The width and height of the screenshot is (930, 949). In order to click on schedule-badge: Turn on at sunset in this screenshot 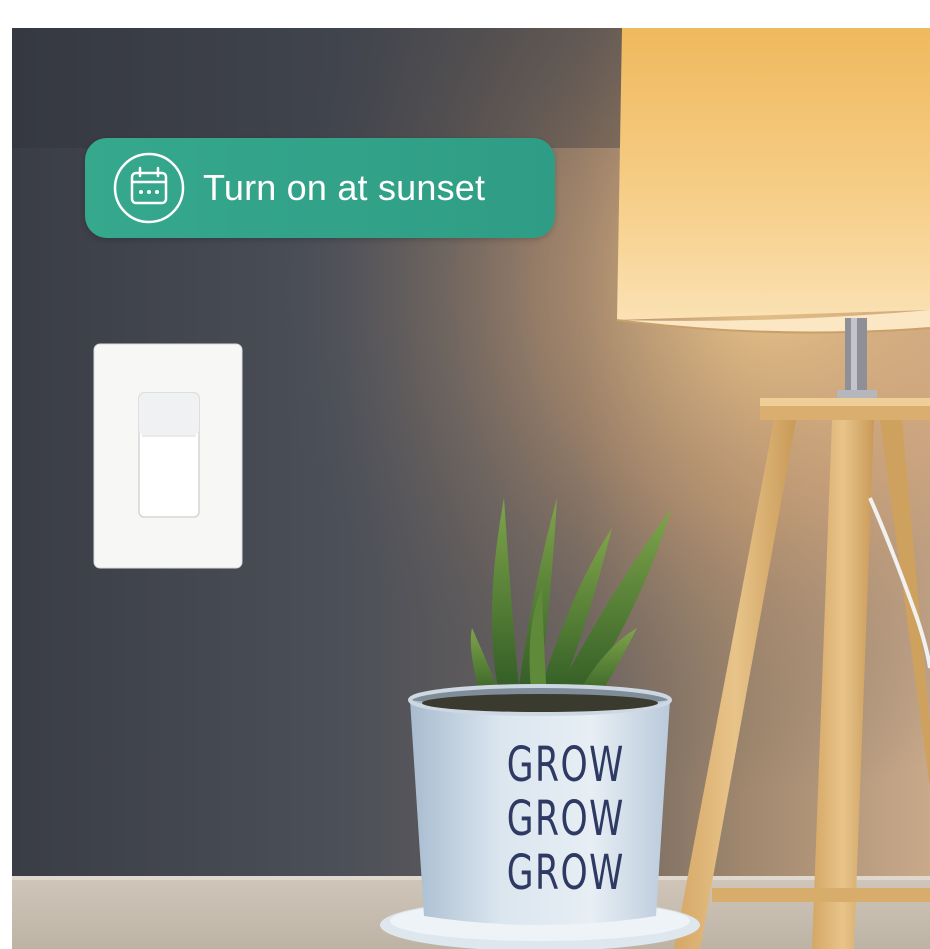, I will do `click(320, 188)`.